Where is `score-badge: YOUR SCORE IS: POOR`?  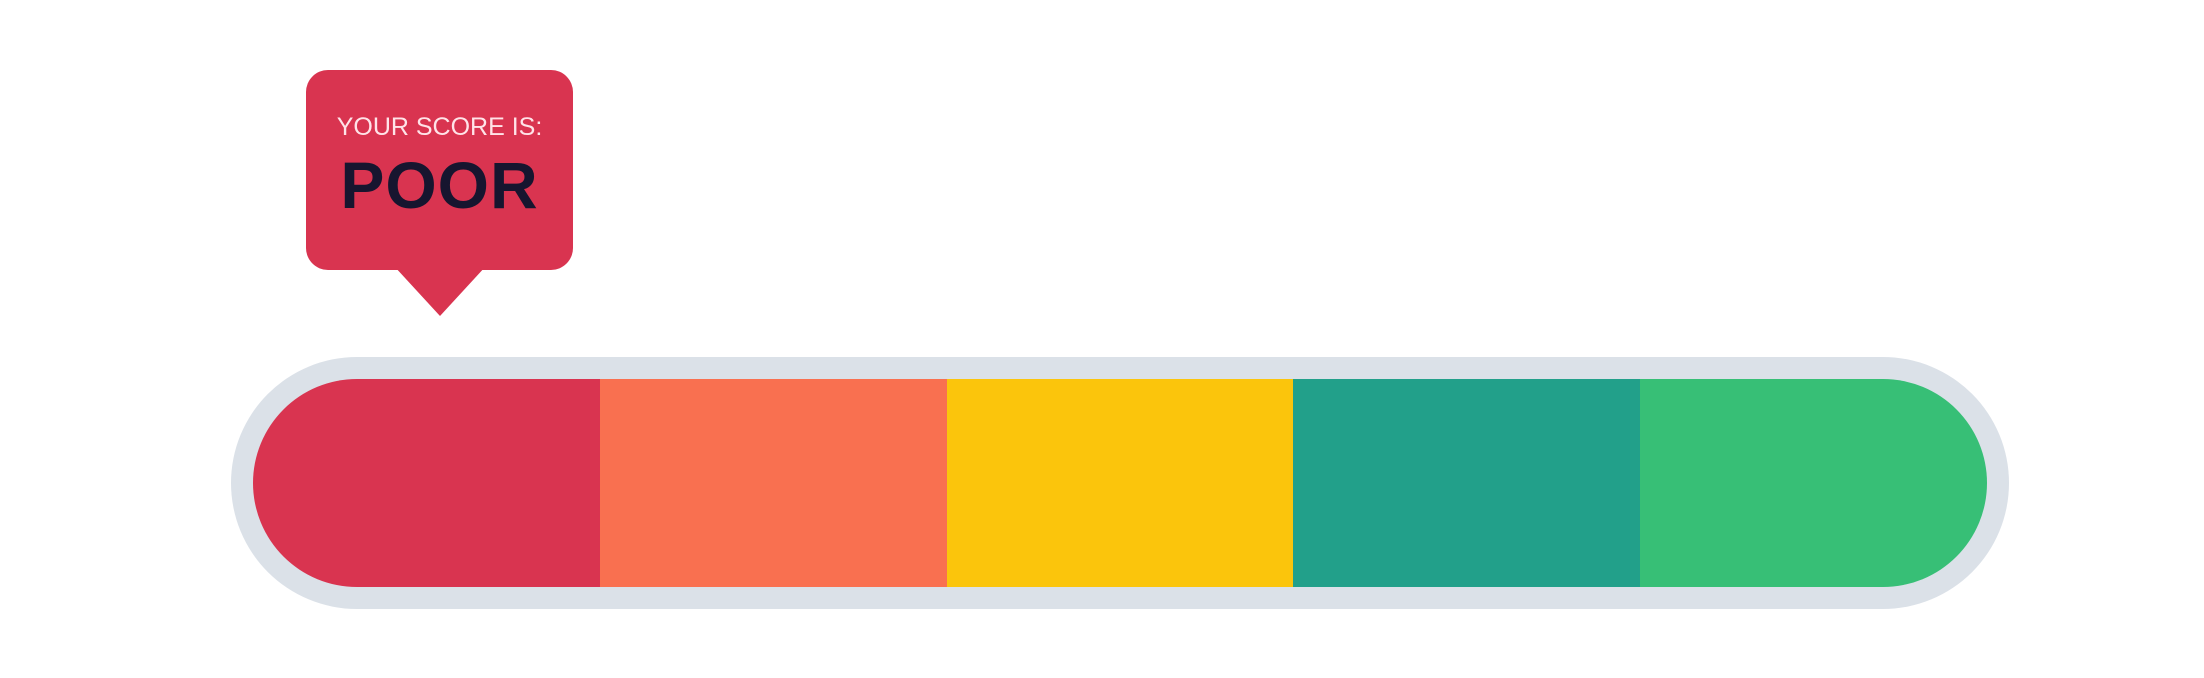
score-badge: YOUR SCORE IS: POOR is located at coordinates (439, 193).